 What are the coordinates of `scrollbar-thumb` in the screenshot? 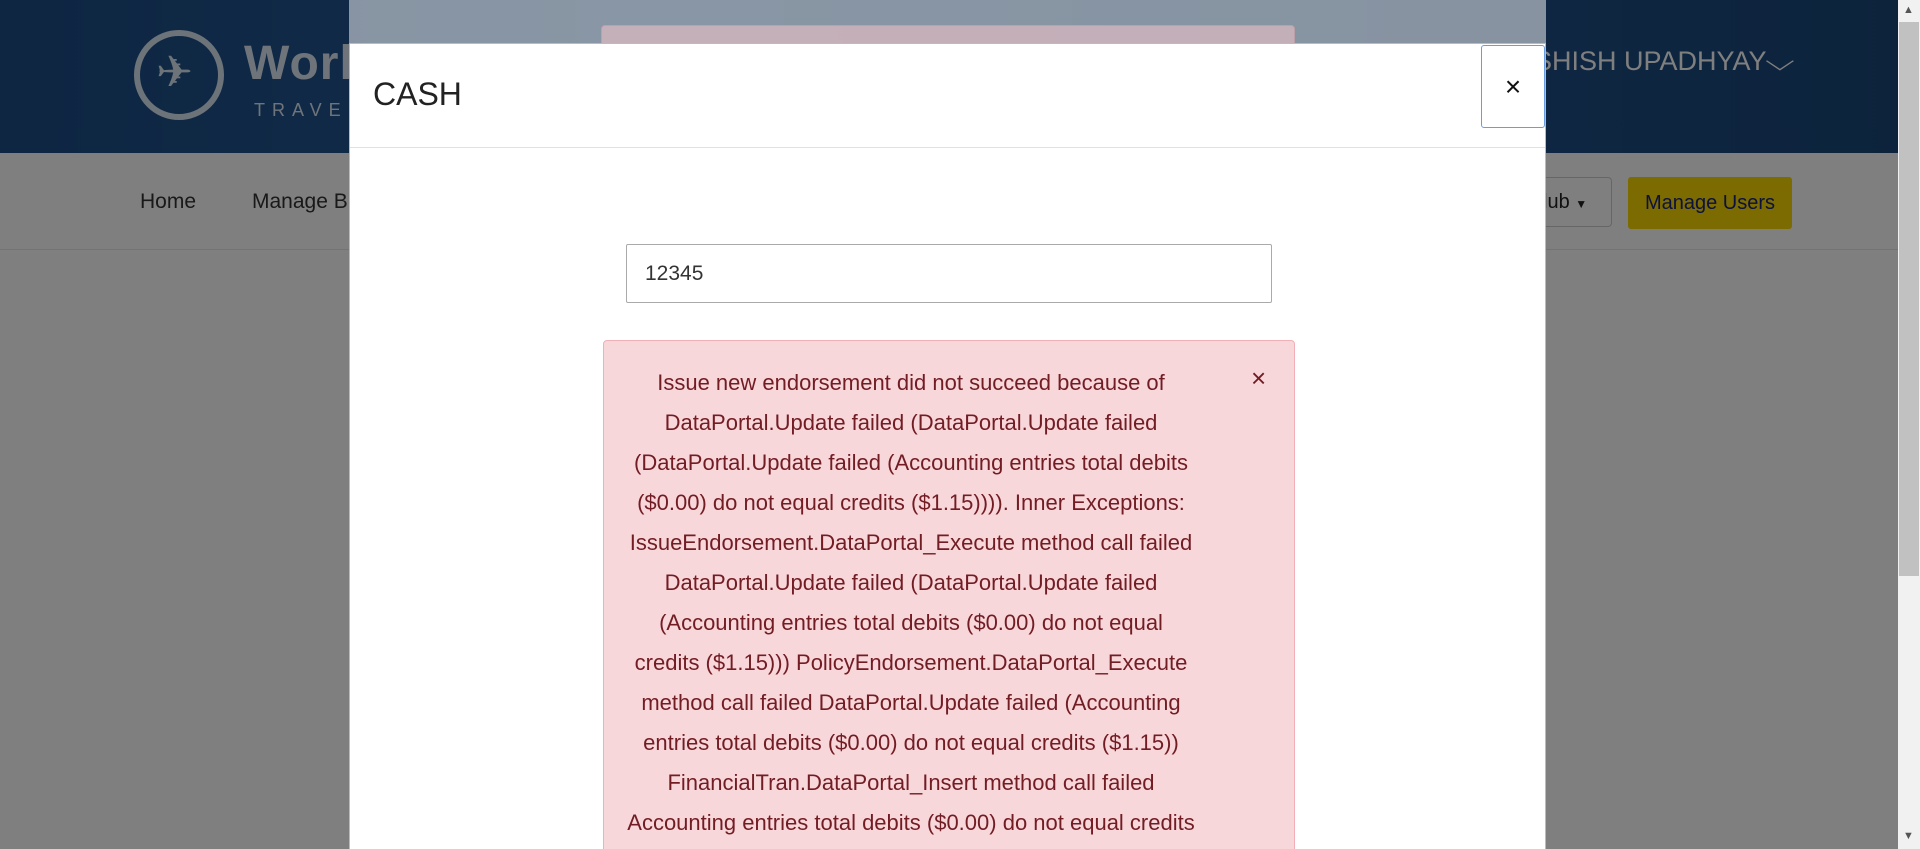 It's located at (1909, 299).